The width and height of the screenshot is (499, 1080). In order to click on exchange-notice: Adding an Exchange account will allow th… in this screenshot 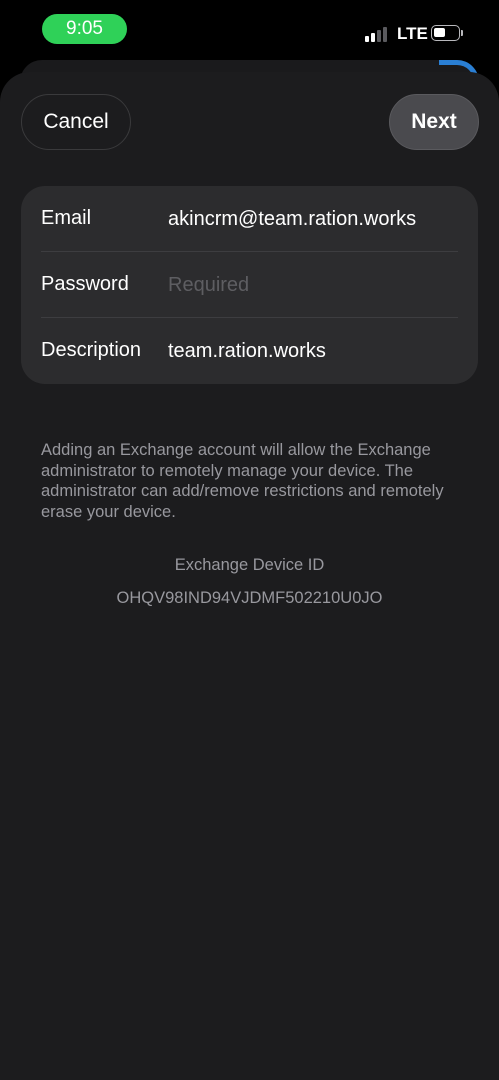, I will do `click(242, 481)`.